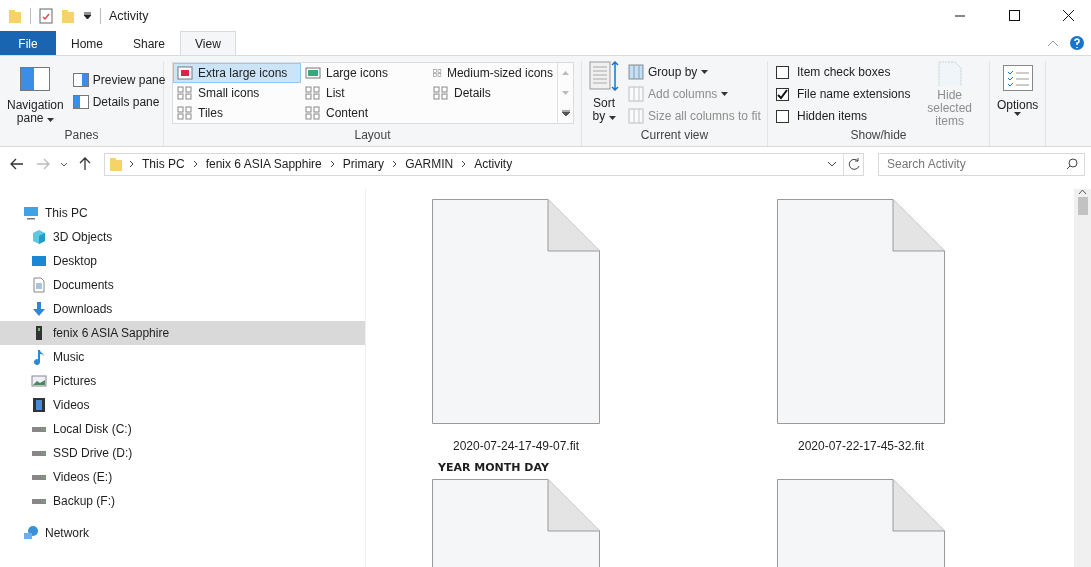 The height and width of the screenshot is (567, 1091). What do you see at coordinates (39, 357) in the screenshot?
I see `music-note-icon` at bounding box center [39, 357].